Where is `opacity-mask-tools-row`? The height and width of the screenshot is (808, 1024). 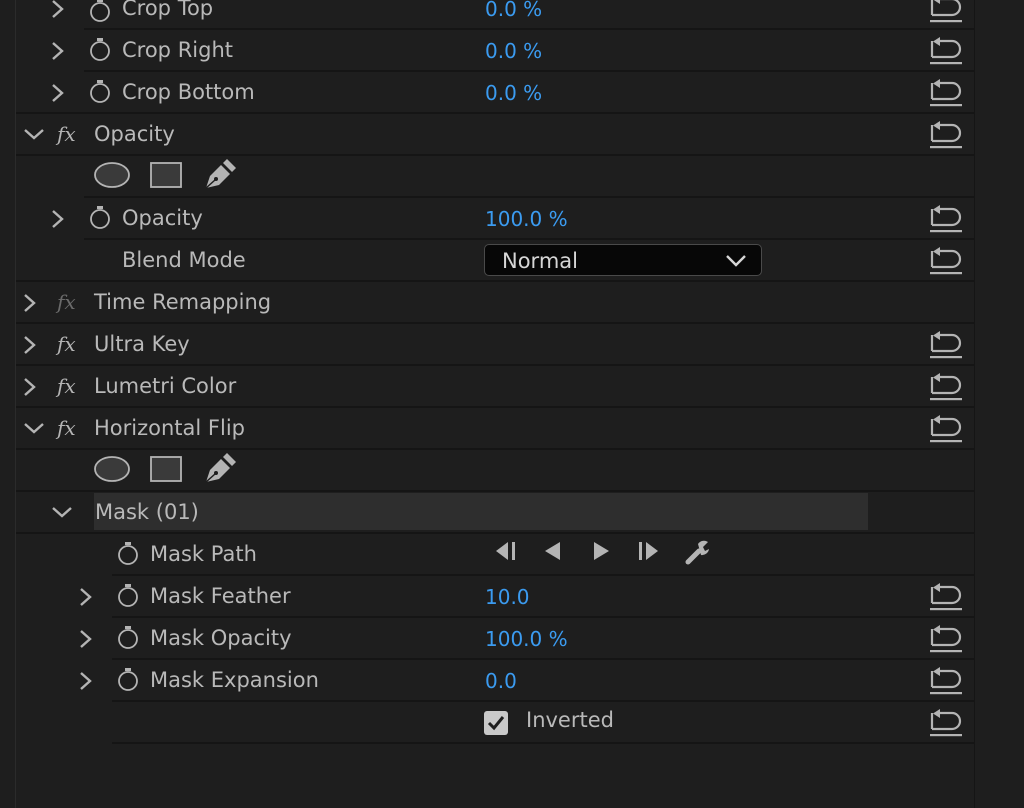 opacity-mask-tools-row is located at coordinates (487, 177).